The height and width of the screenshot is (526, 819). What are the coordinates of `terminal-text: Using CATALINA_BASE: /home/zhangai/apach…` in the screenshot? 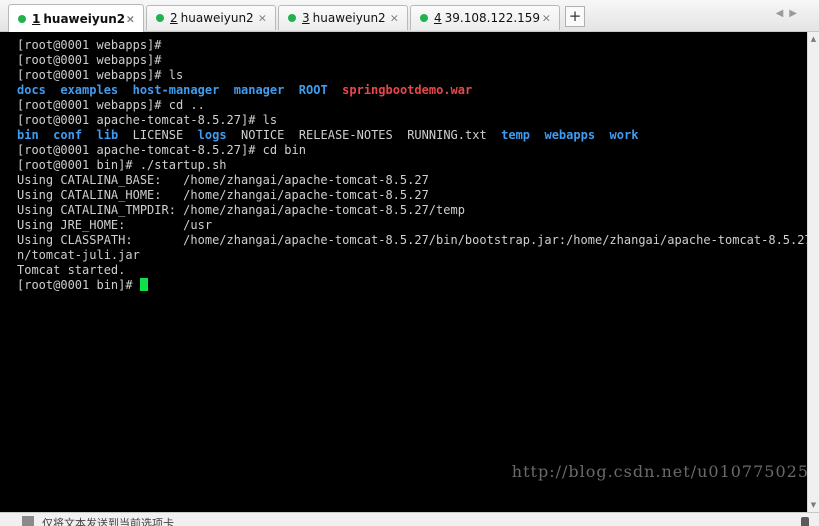 It's located at (223, 180).